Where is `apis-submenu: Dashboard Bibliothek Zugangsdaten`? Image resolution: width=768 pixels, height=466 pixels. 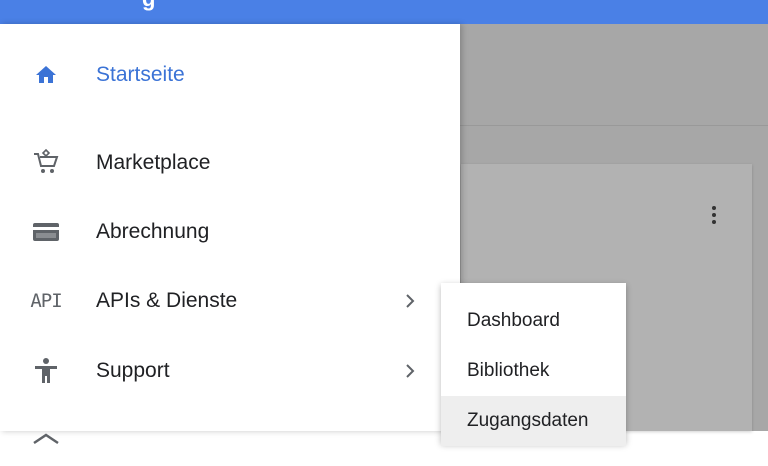 apis-submenu: Dashboard Bibliothek Zugangsdaten is located at coordinates (533, 364).